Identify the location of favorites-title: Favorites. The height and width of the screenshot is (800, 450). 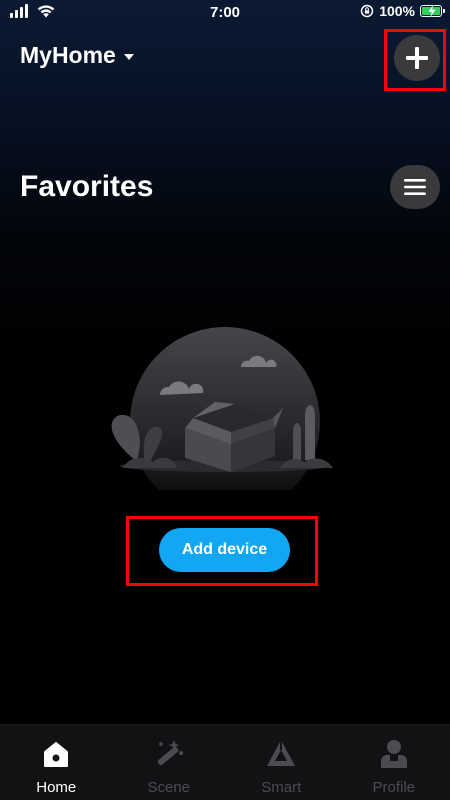
(87, 186).